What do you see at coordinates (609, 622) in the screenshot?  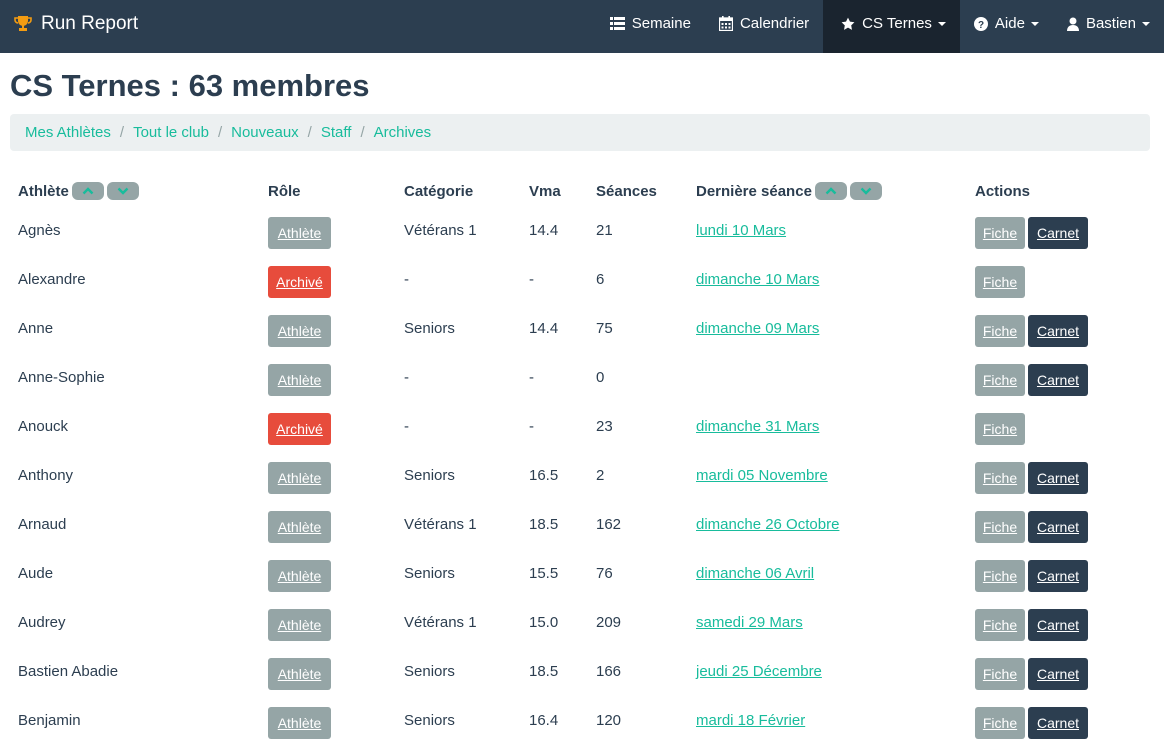 I see `athlete-seances: 209` at bounding box center [609, 622].